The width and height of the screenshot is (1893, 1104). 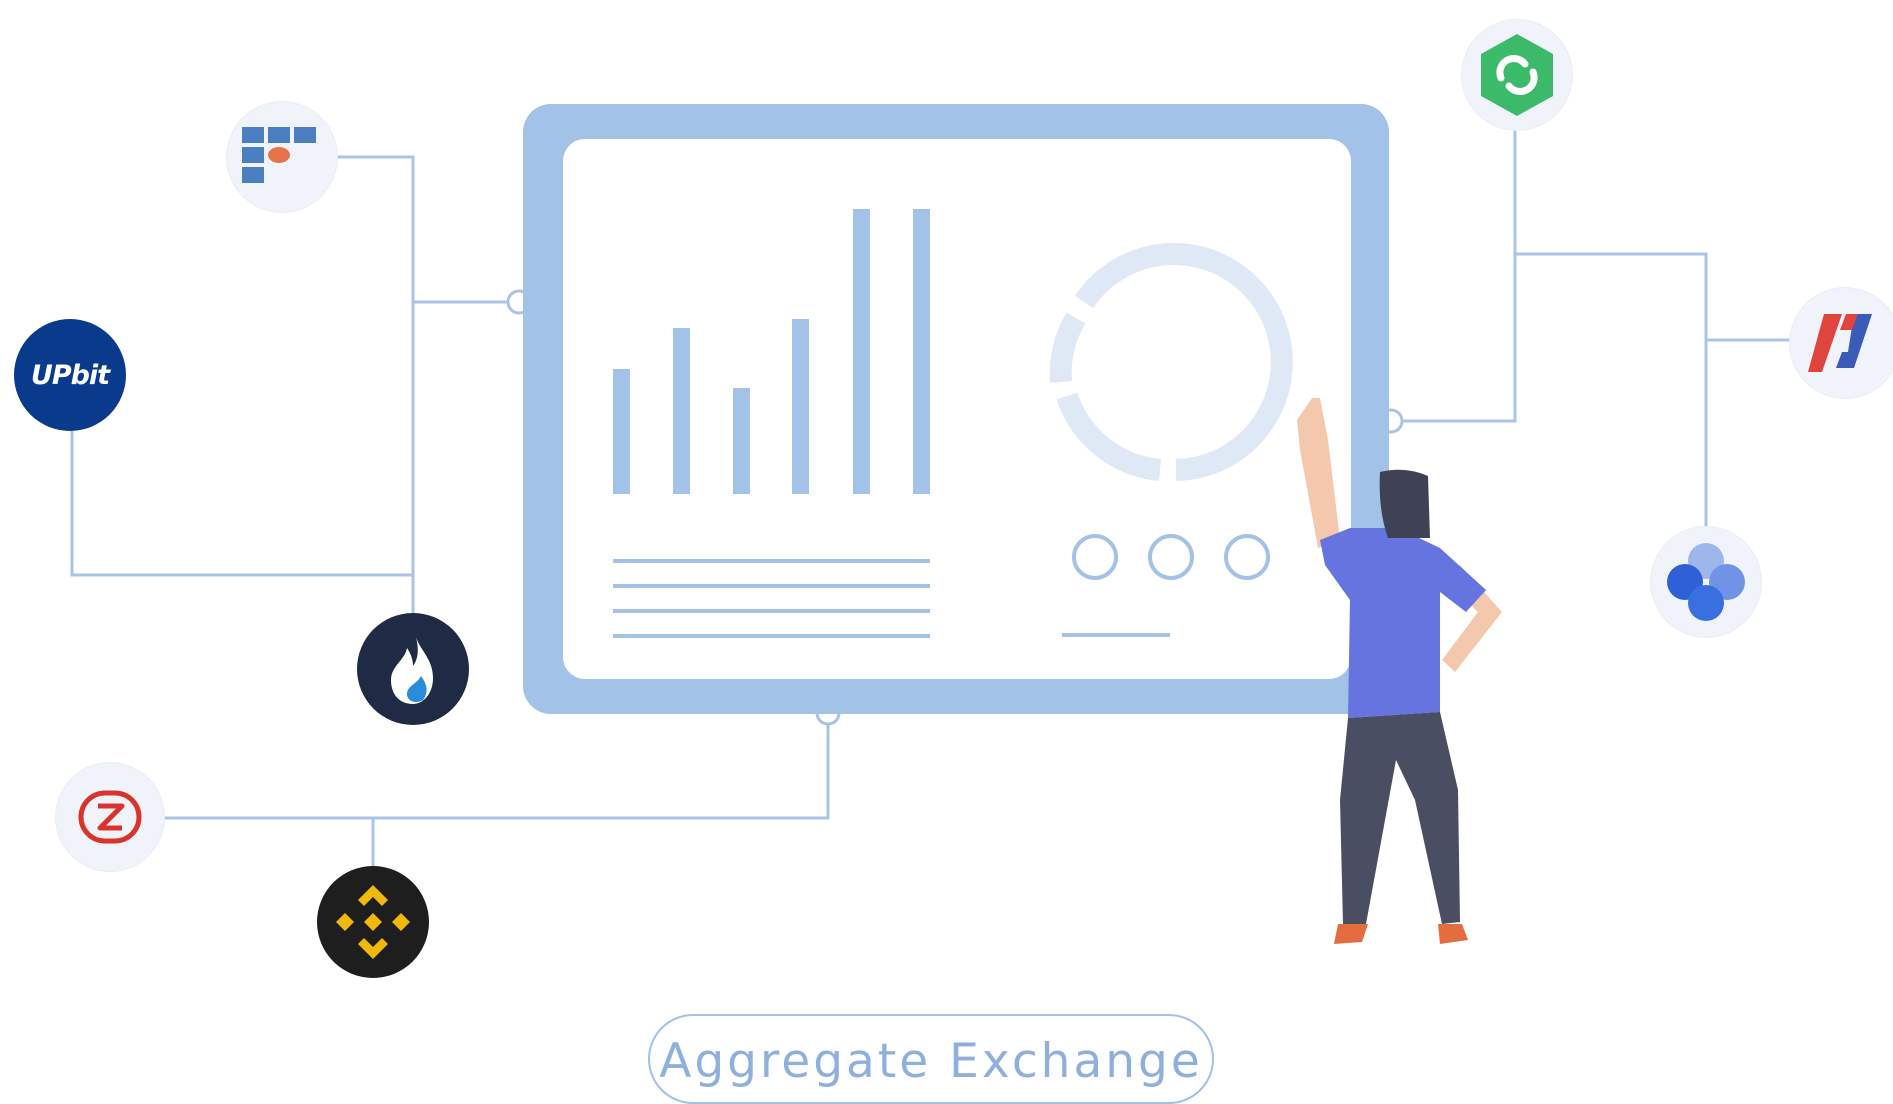 I want to click on bitmex-logo-badge, so click(x=1841, y=343).